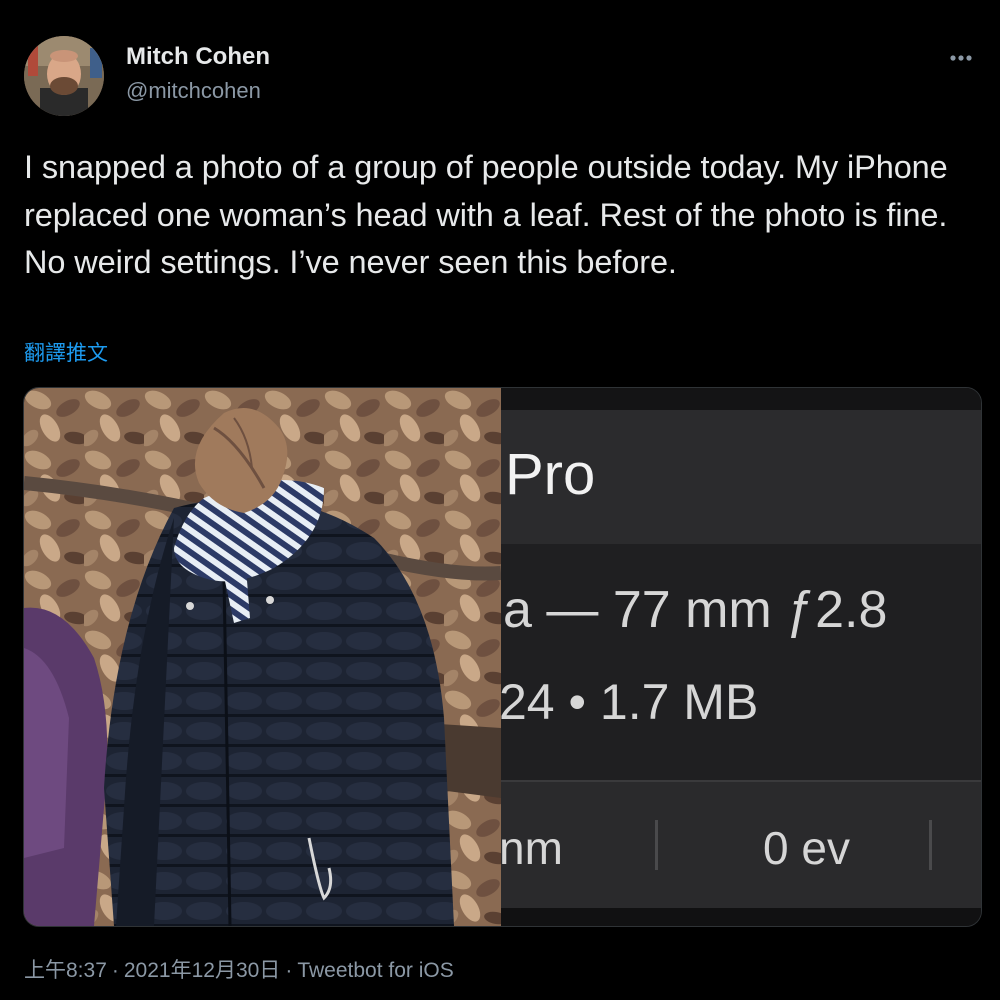 The image size is (1000, 1000). What do you see at coordinates (198, 57) in the screenshot?
I see `author-display-name: Mitch Cohen` at bounding box center [198, 57].